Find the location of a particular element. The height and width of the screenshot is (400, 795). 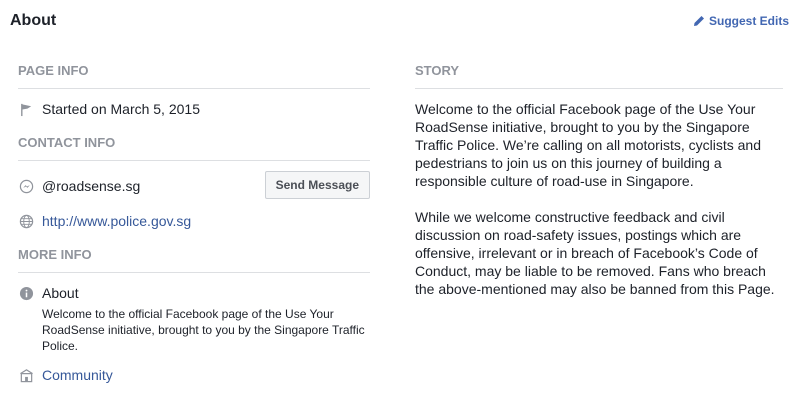

website-row: http://www.police.gov.sg is located at coordinates (194, 221).